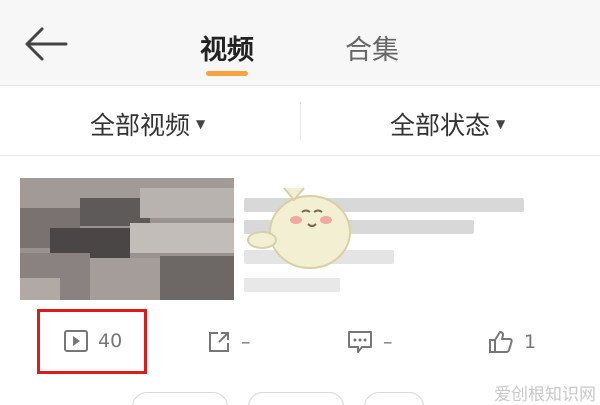 Image resolution: width=600 pixels, height=405 pixels. I want to click on video-meta-placeholder, so click(292, 285).